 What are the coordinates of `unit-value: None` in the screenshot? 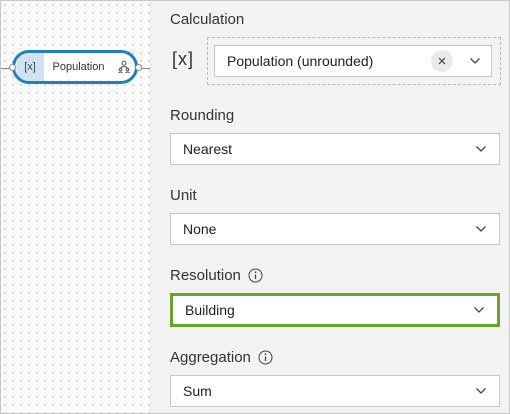 It's located at (200, 229).